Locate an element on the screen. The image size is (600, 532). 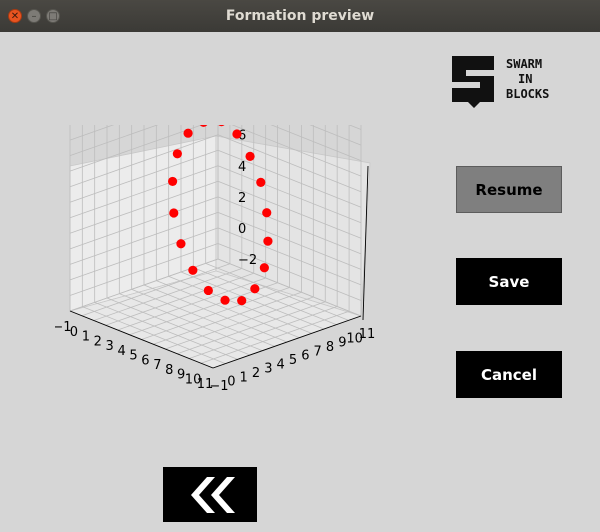
y-tick-label: 2 is located at coordinates (256, 373).